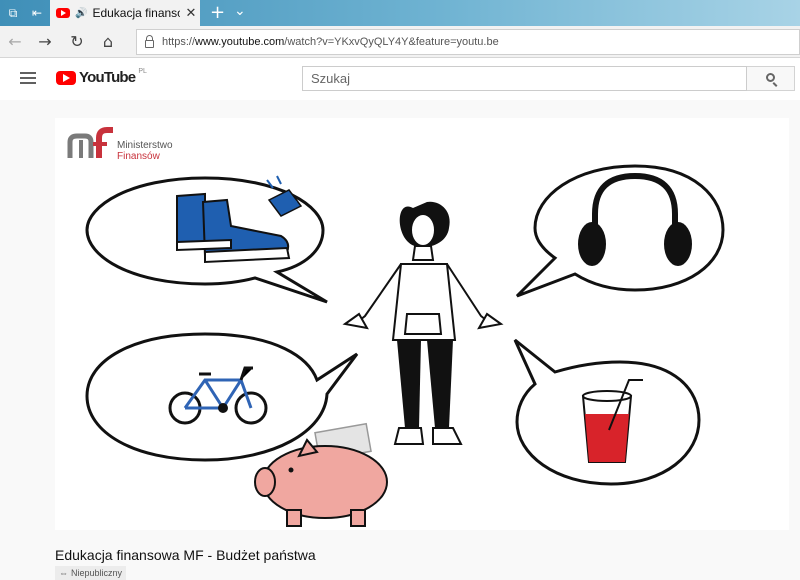  I want to click on search-input: Szukaj, so click(524, 78).